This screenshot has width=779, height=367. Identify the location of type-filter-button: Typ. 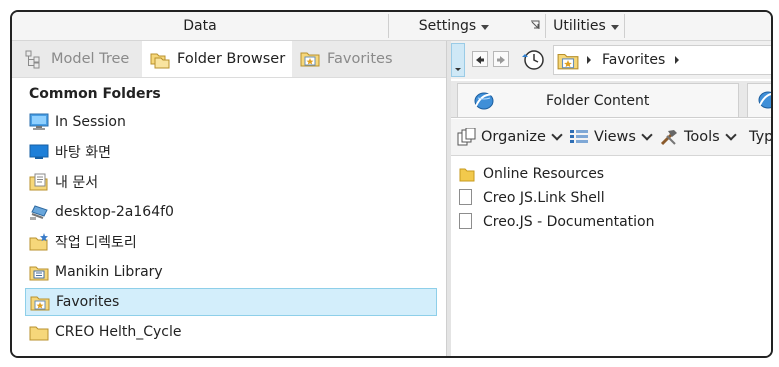
(761, 137).